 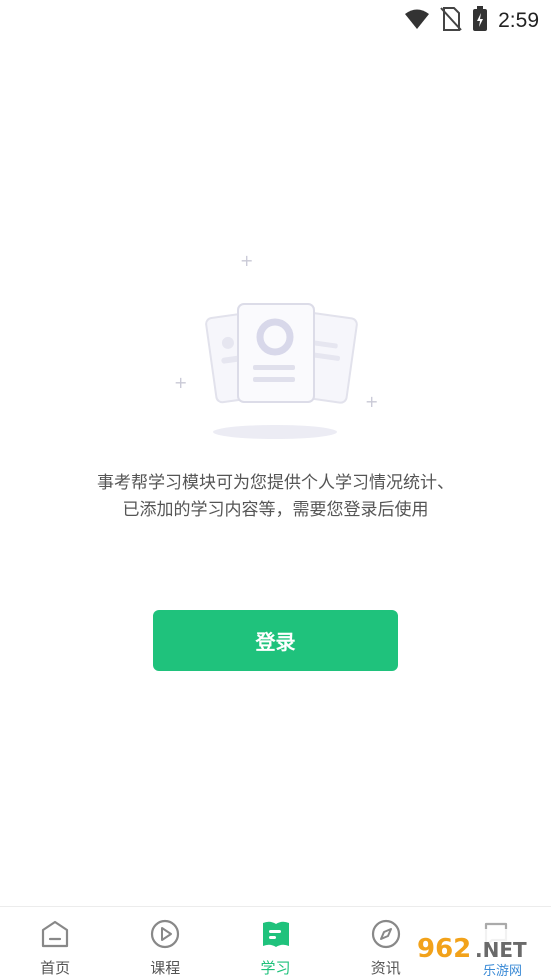 What do you see at coordinates (275, 640) in the screenshot?
I see `login-button: 登录` at bounding box center [275, 640].